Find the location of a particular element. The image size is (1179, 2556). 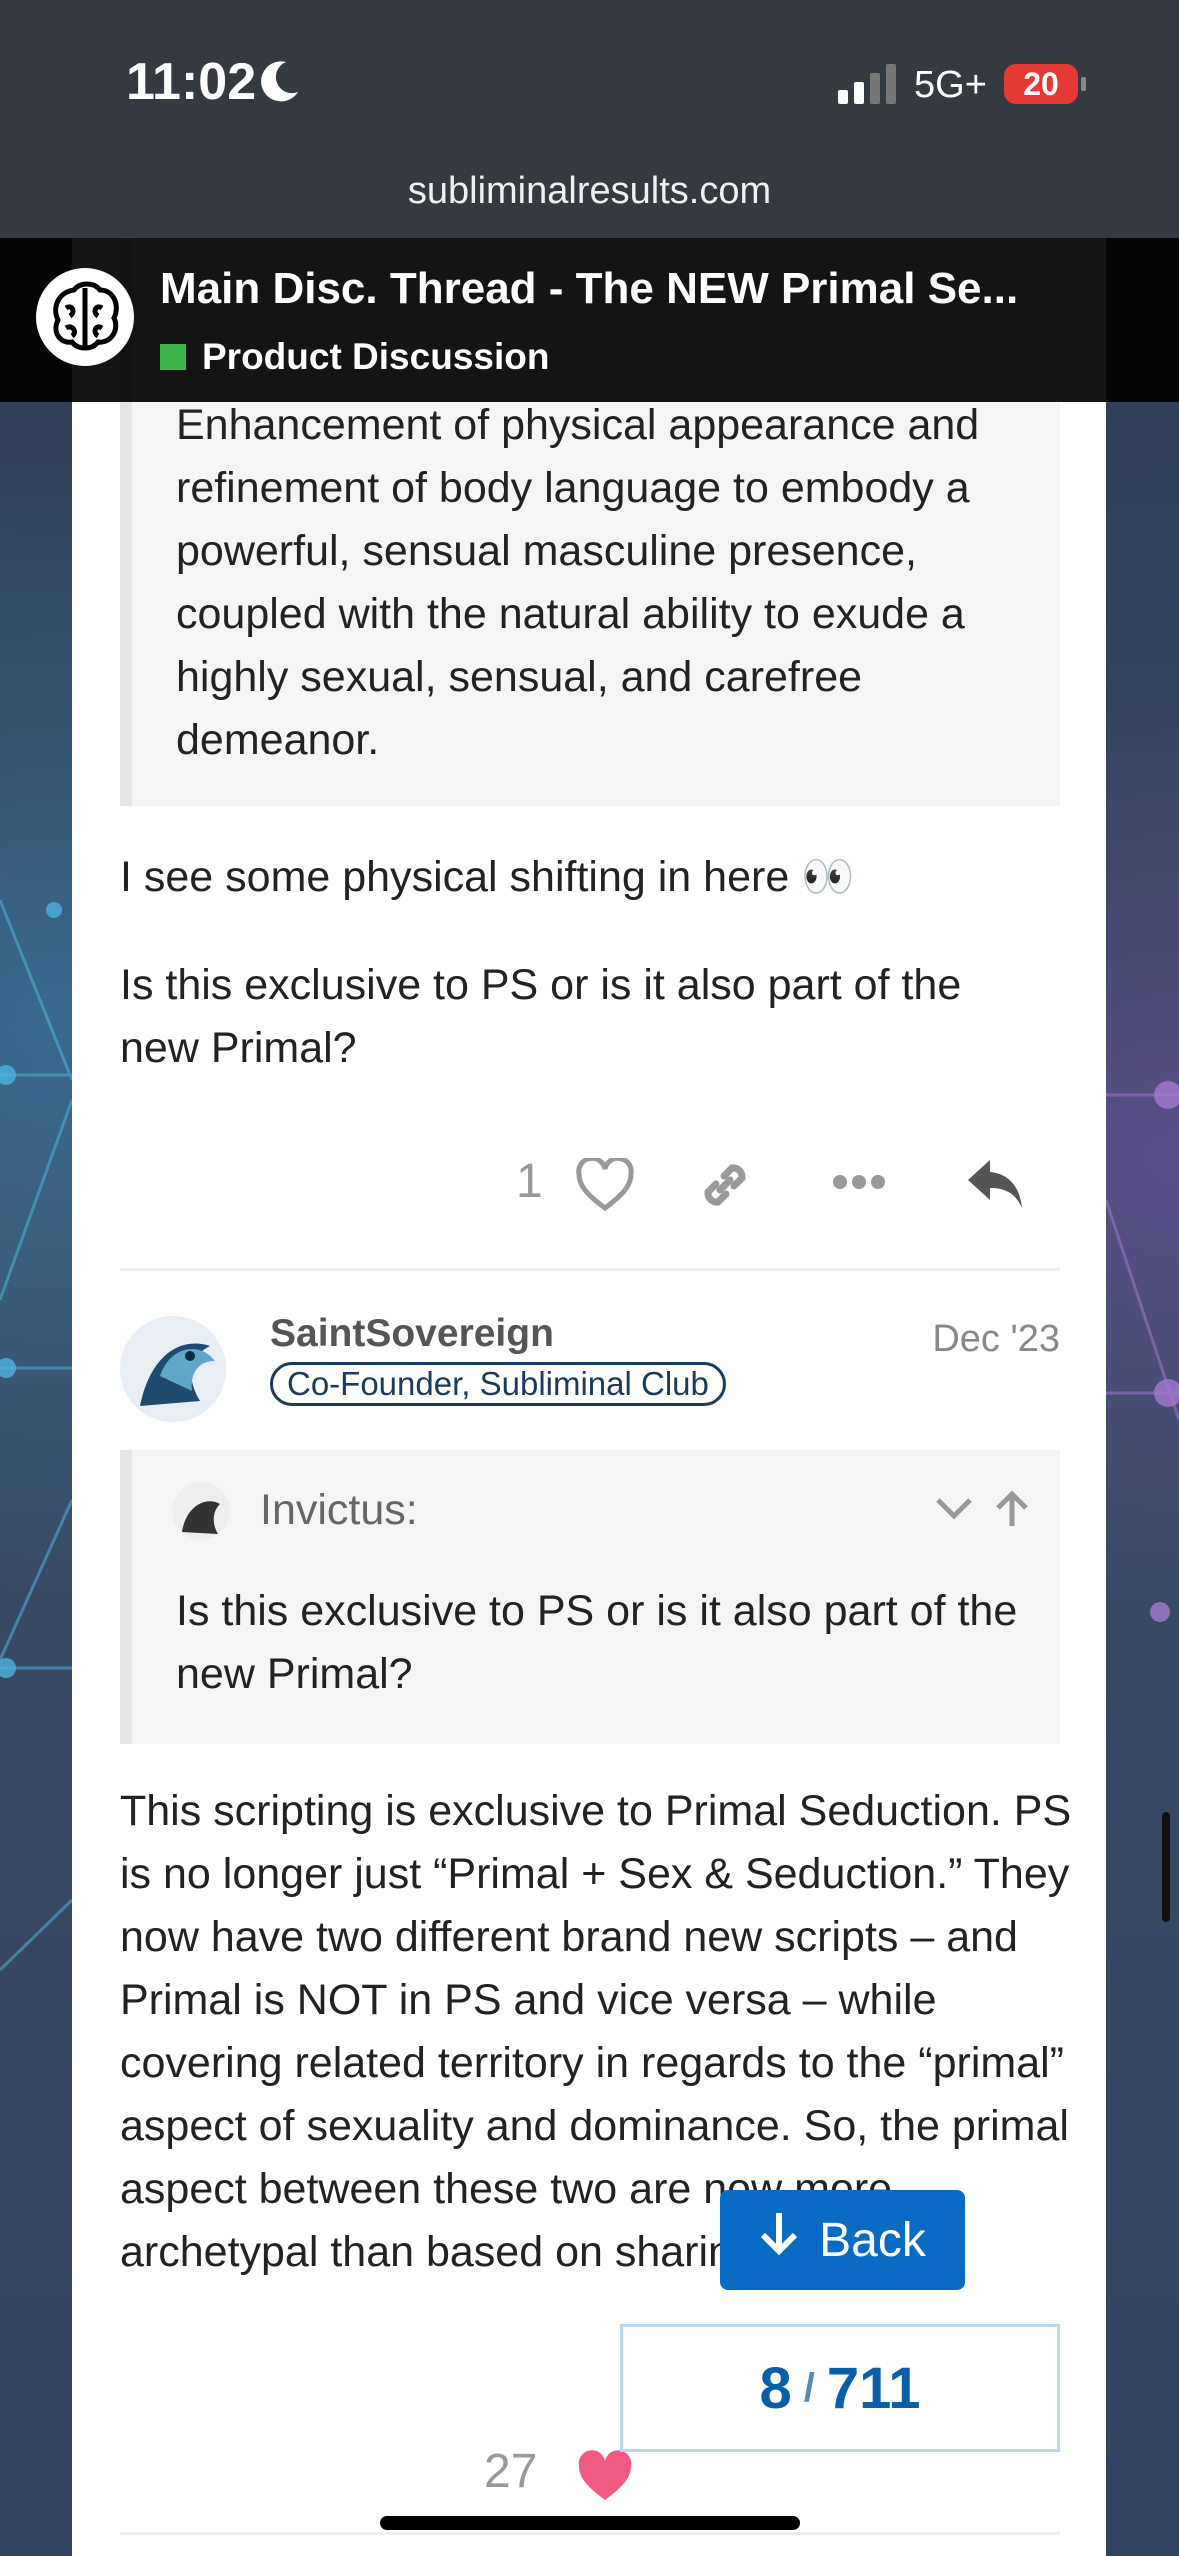

back-label: Back is located at coordinates (872, 2240).